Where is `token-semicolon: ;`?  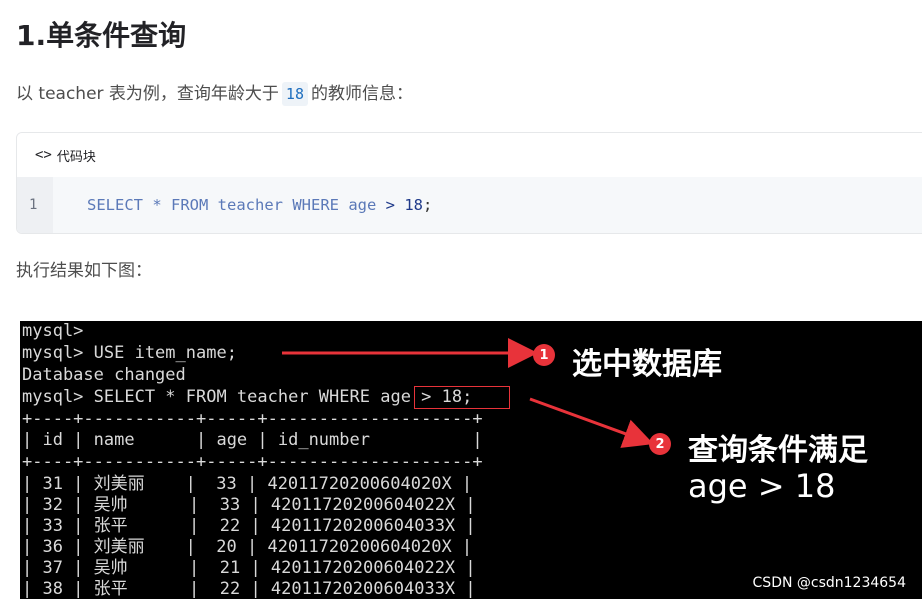
token-semicolon: ; is located at coordinates (428, 205).